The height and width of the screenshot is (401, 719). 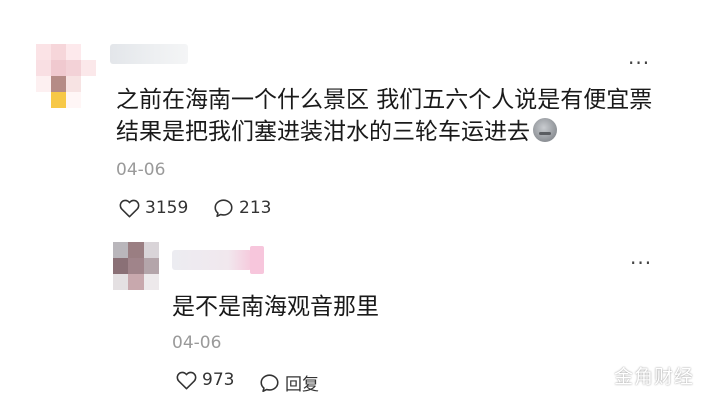 I want to click on comment-text-line-2: 结果是把我们塞进装泔水的三轮车运进去, so click(x=336, y=132).